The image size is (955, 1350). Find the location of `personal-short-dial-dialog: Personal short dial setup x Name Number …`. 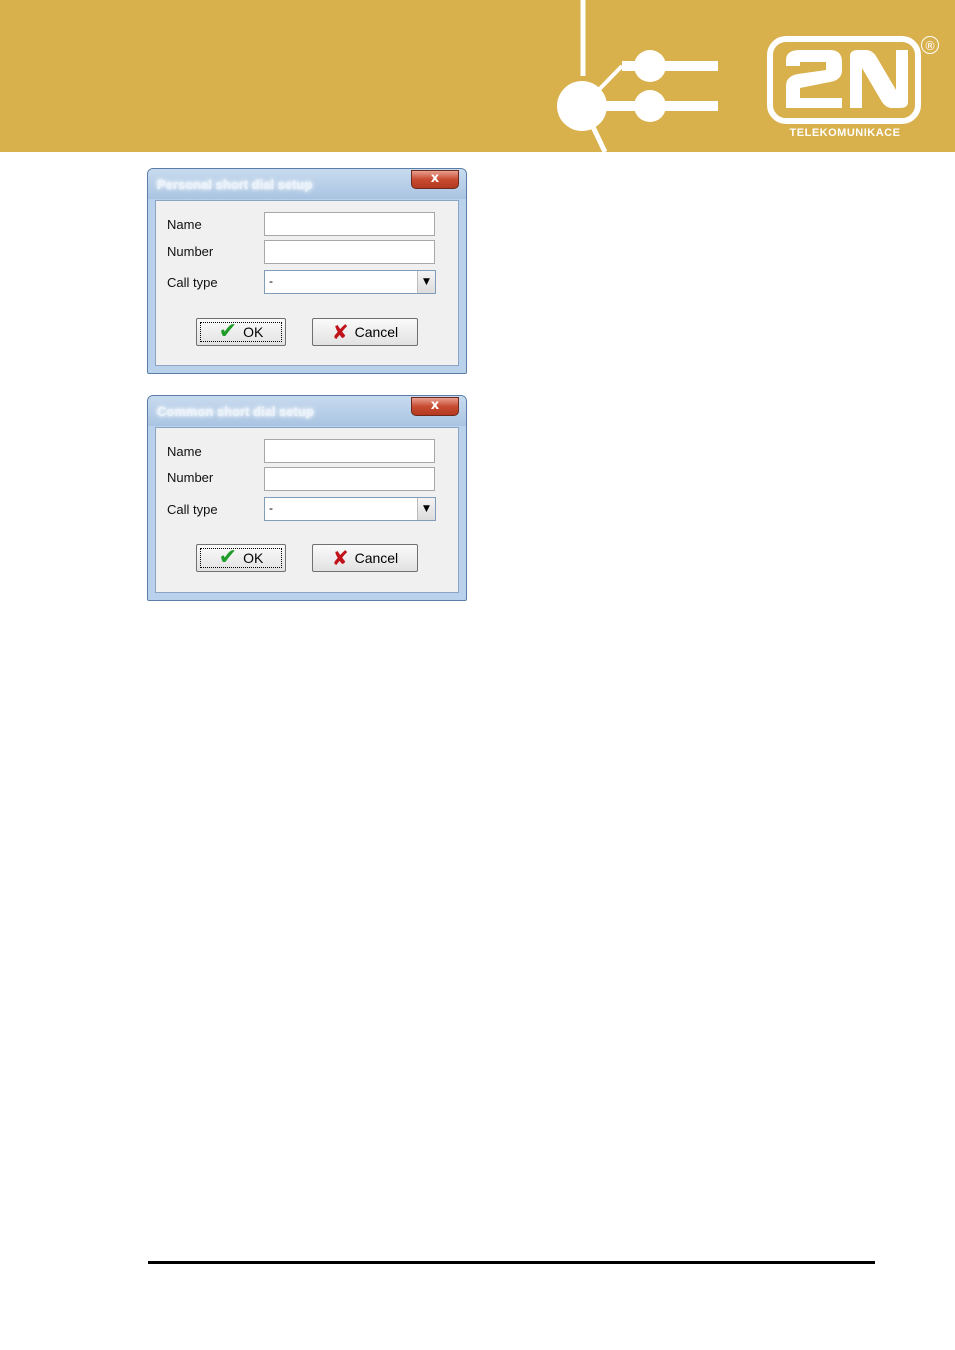

personal-short-dial-dialog: Personal short dial setup x Name Number … is located at coordinates (307, 271).